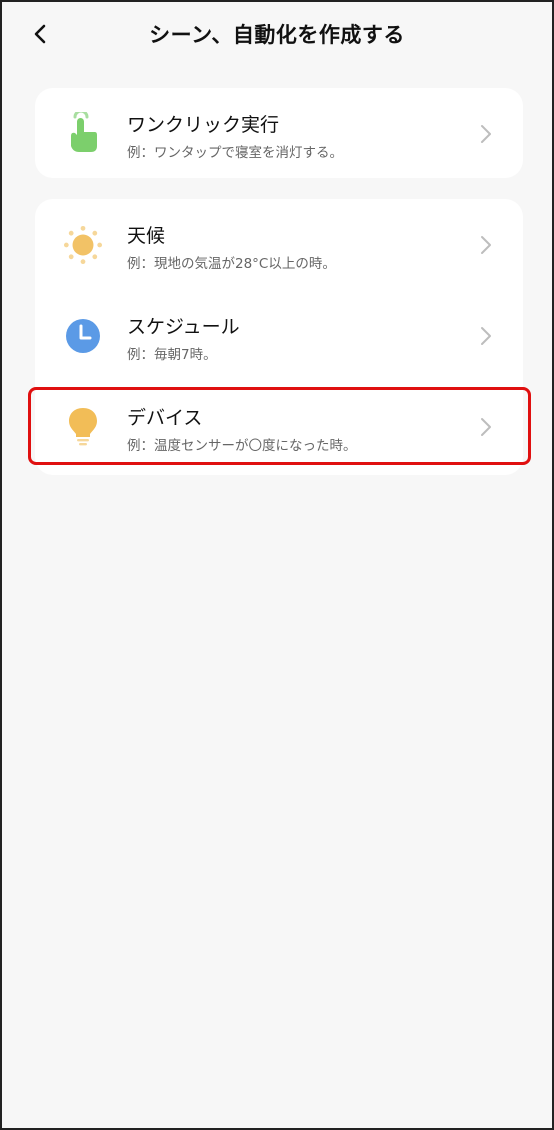  What do you see at coordinates (231, 264) in the screenshot?
I see `item-description: 例：現地の気温が28°C以上の時。` at bounding box center [231, 264].